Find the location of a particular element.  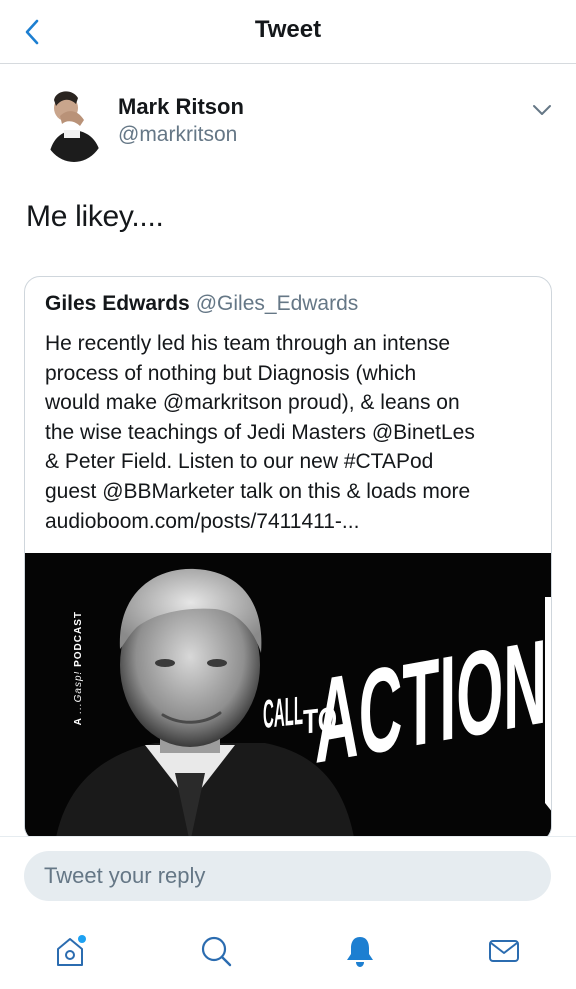

avatar is located at coordinates (74, 124).